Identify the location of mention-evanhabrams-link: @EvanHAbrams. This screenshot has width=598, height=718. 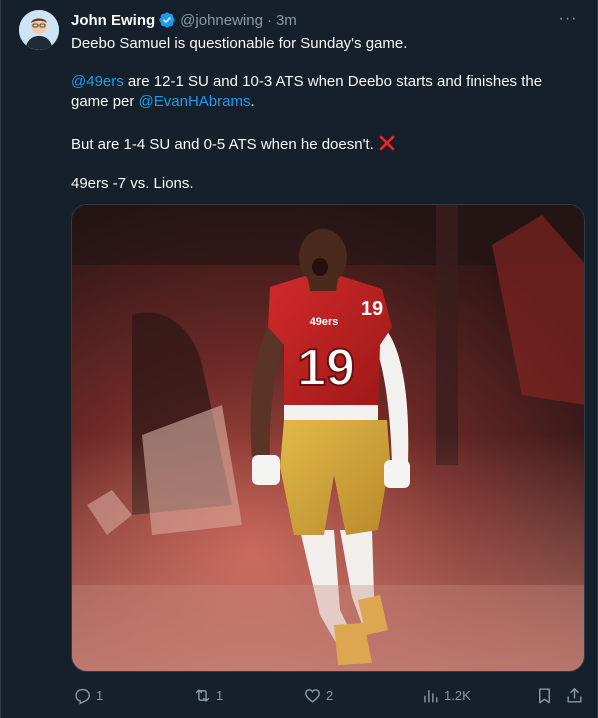
(195, 101).